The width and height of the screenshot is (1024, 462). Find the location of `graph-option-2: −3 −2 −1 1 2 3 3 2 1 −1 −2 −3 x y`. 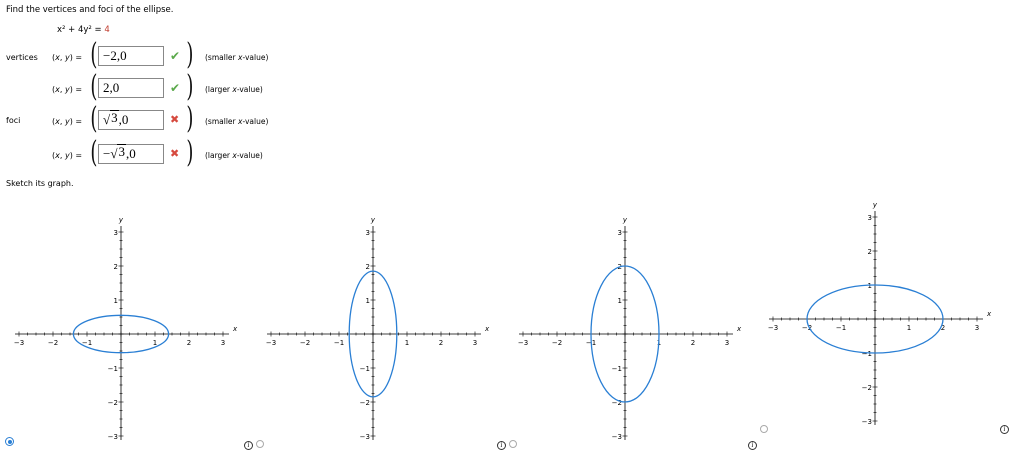

graph-option-2: −3 −2 −1 1 2 3 3 2 1 −1 −2 −3 x y is located at coordinates (378, 328).